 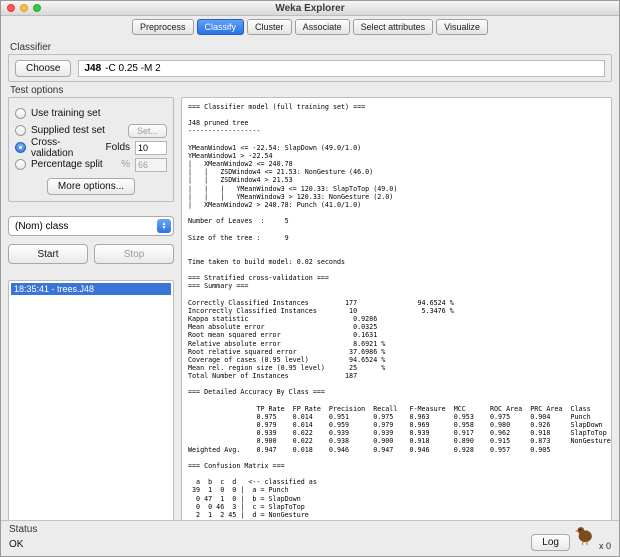 What do you see at coordinates (37, 90) in the screenshot?
I see `test-options-group-label: Test options` at bounding box center [37, 90].